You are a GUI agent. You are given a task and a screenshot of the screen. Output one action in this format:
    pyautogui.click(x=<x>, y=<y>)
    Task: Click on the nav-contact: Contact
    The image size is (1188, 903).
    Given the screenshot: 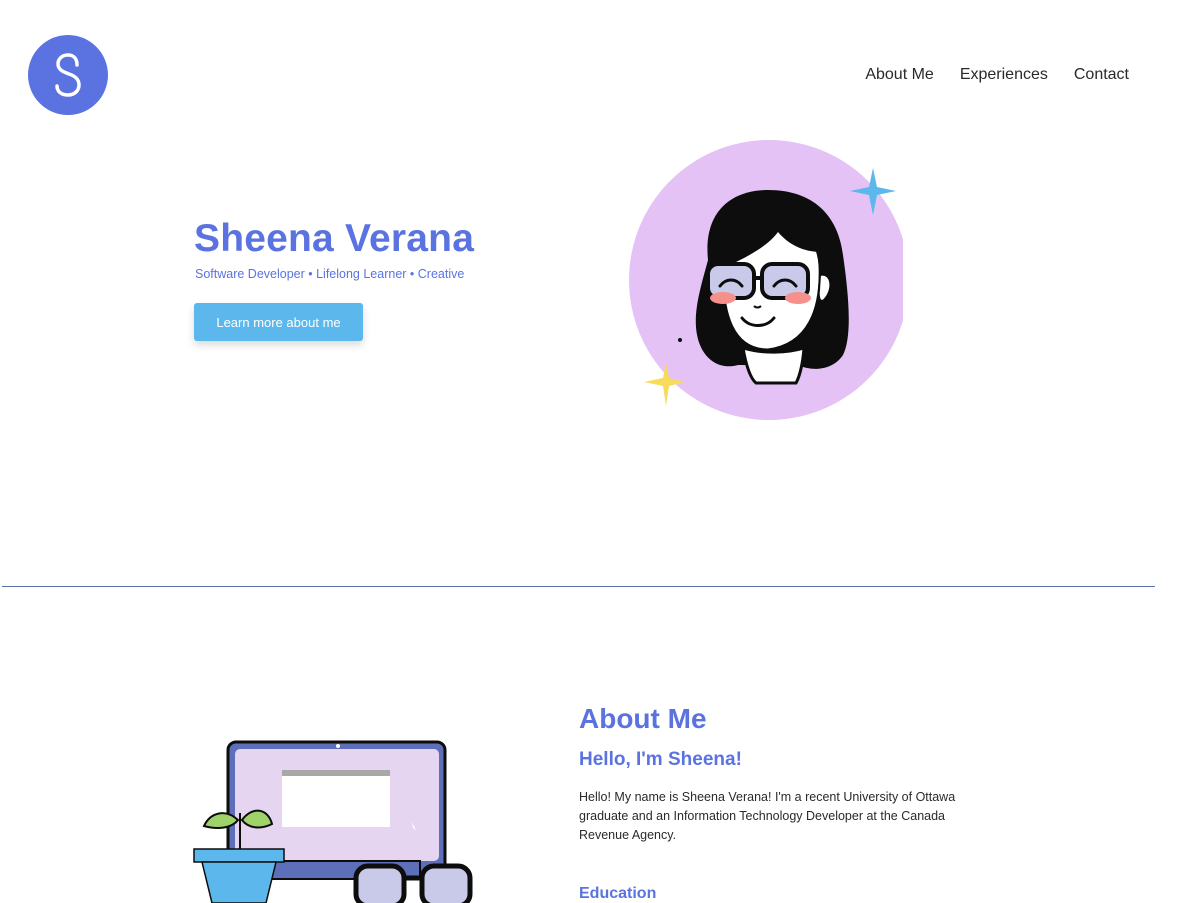 What is the action you would take?
    pyautogui.click(x=1101, y=75)
    